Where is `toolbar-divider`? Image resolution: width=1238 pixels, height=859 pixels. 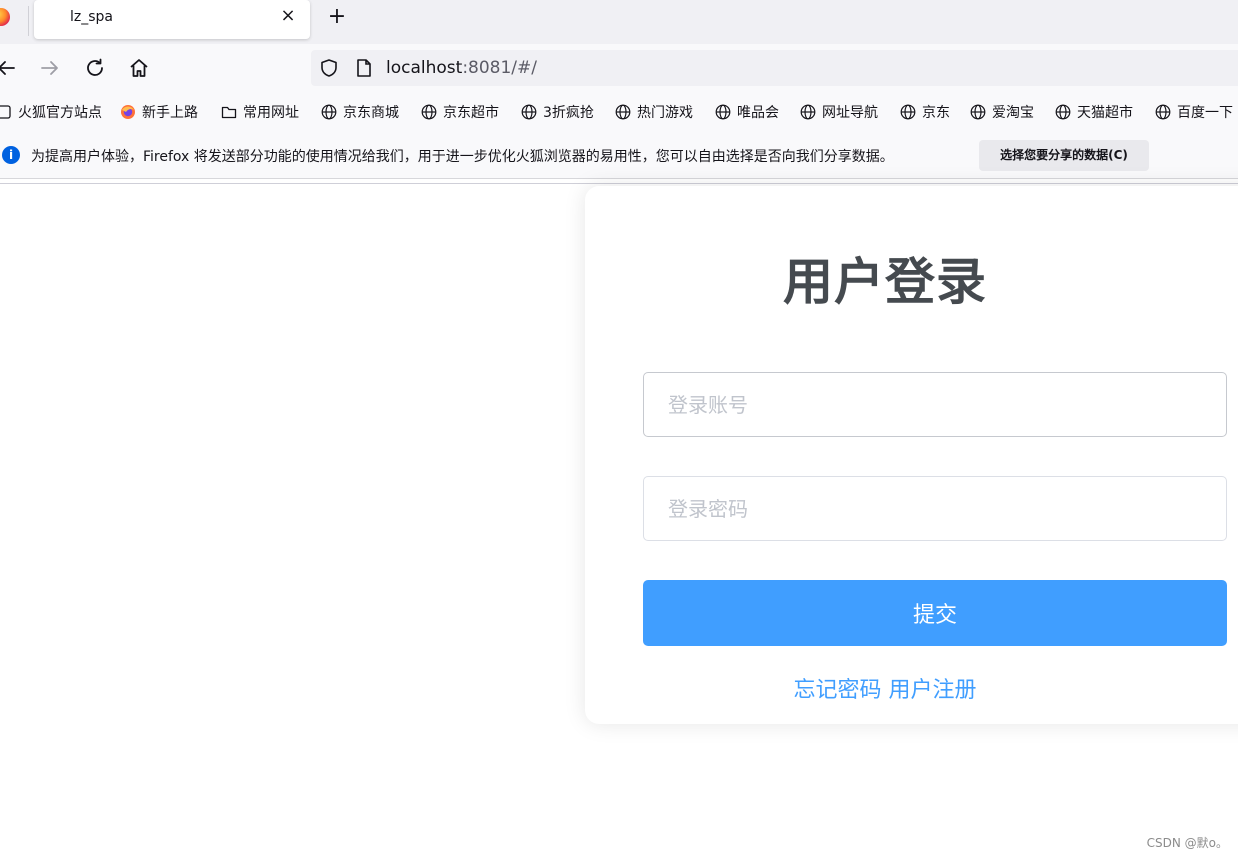 toolbar-divider is located at coordinates (619, 183).